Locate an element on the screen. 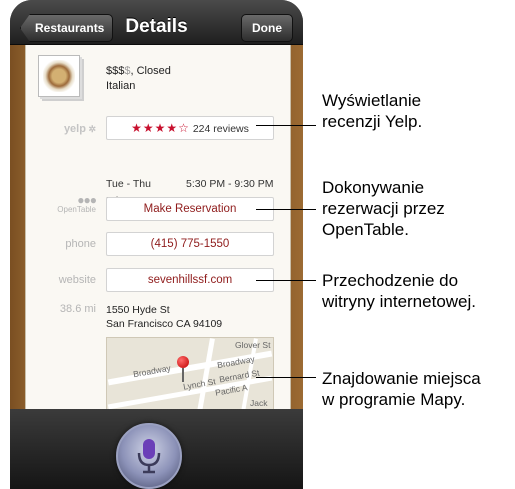 The height and width of the screenshot is (489, 515). siri-microphone-button is located at coordinates (149, 456).